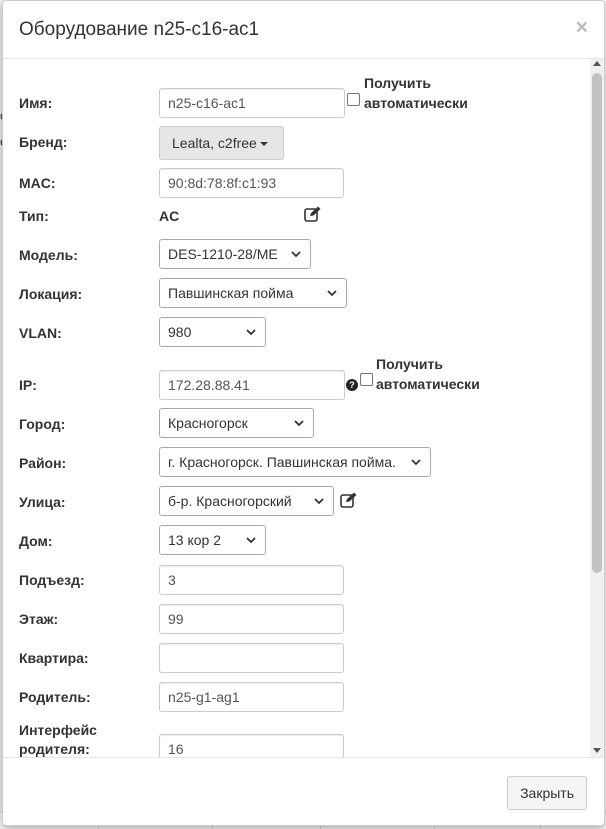 Image resolution: width=606 pixels, height=829 pixels. Describe the element at coordinates (54, 749) in the screenshot. I see `parent-interface-label-2: родителя:` at that location.